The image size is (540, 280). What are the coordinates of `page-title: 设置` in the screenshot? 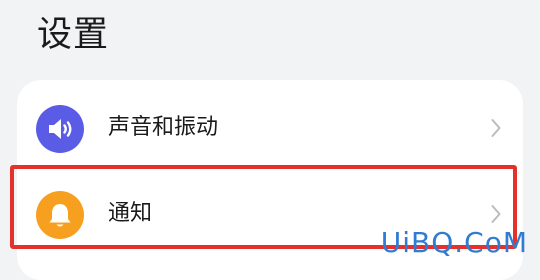 It's located at (73, 35).